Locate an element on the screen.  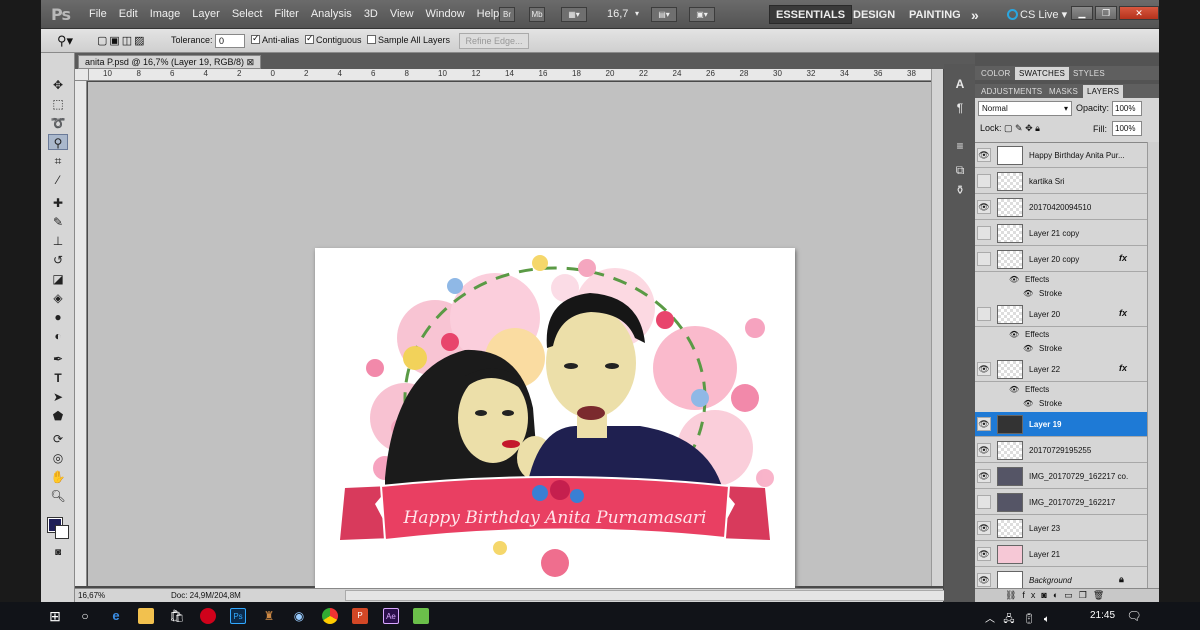
zoom-level: 16,7 is located at coordinates (617, 14).